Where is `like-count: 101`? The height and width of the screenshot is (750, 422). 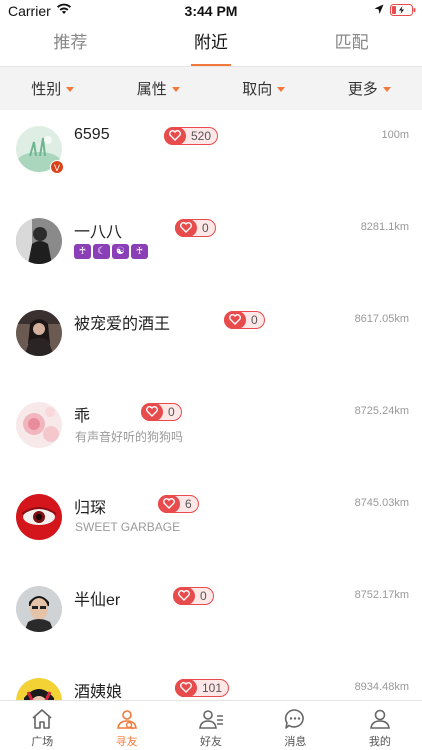 like-count: 101 is located at coordinates (212, 688).